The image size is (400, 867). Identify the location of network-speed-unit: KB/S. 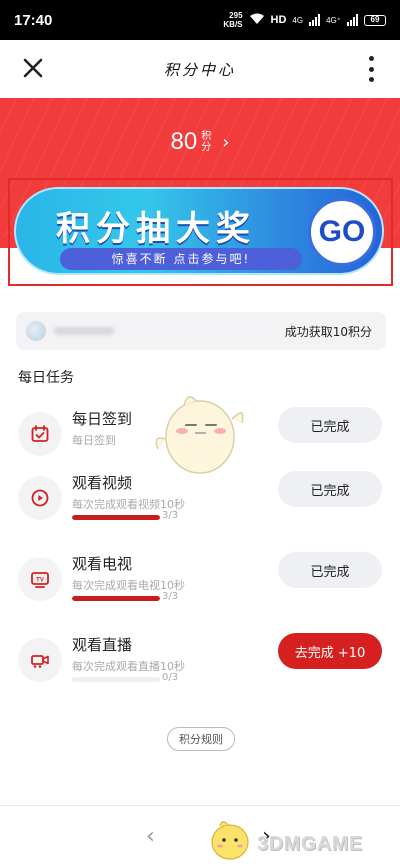
(233, 24).